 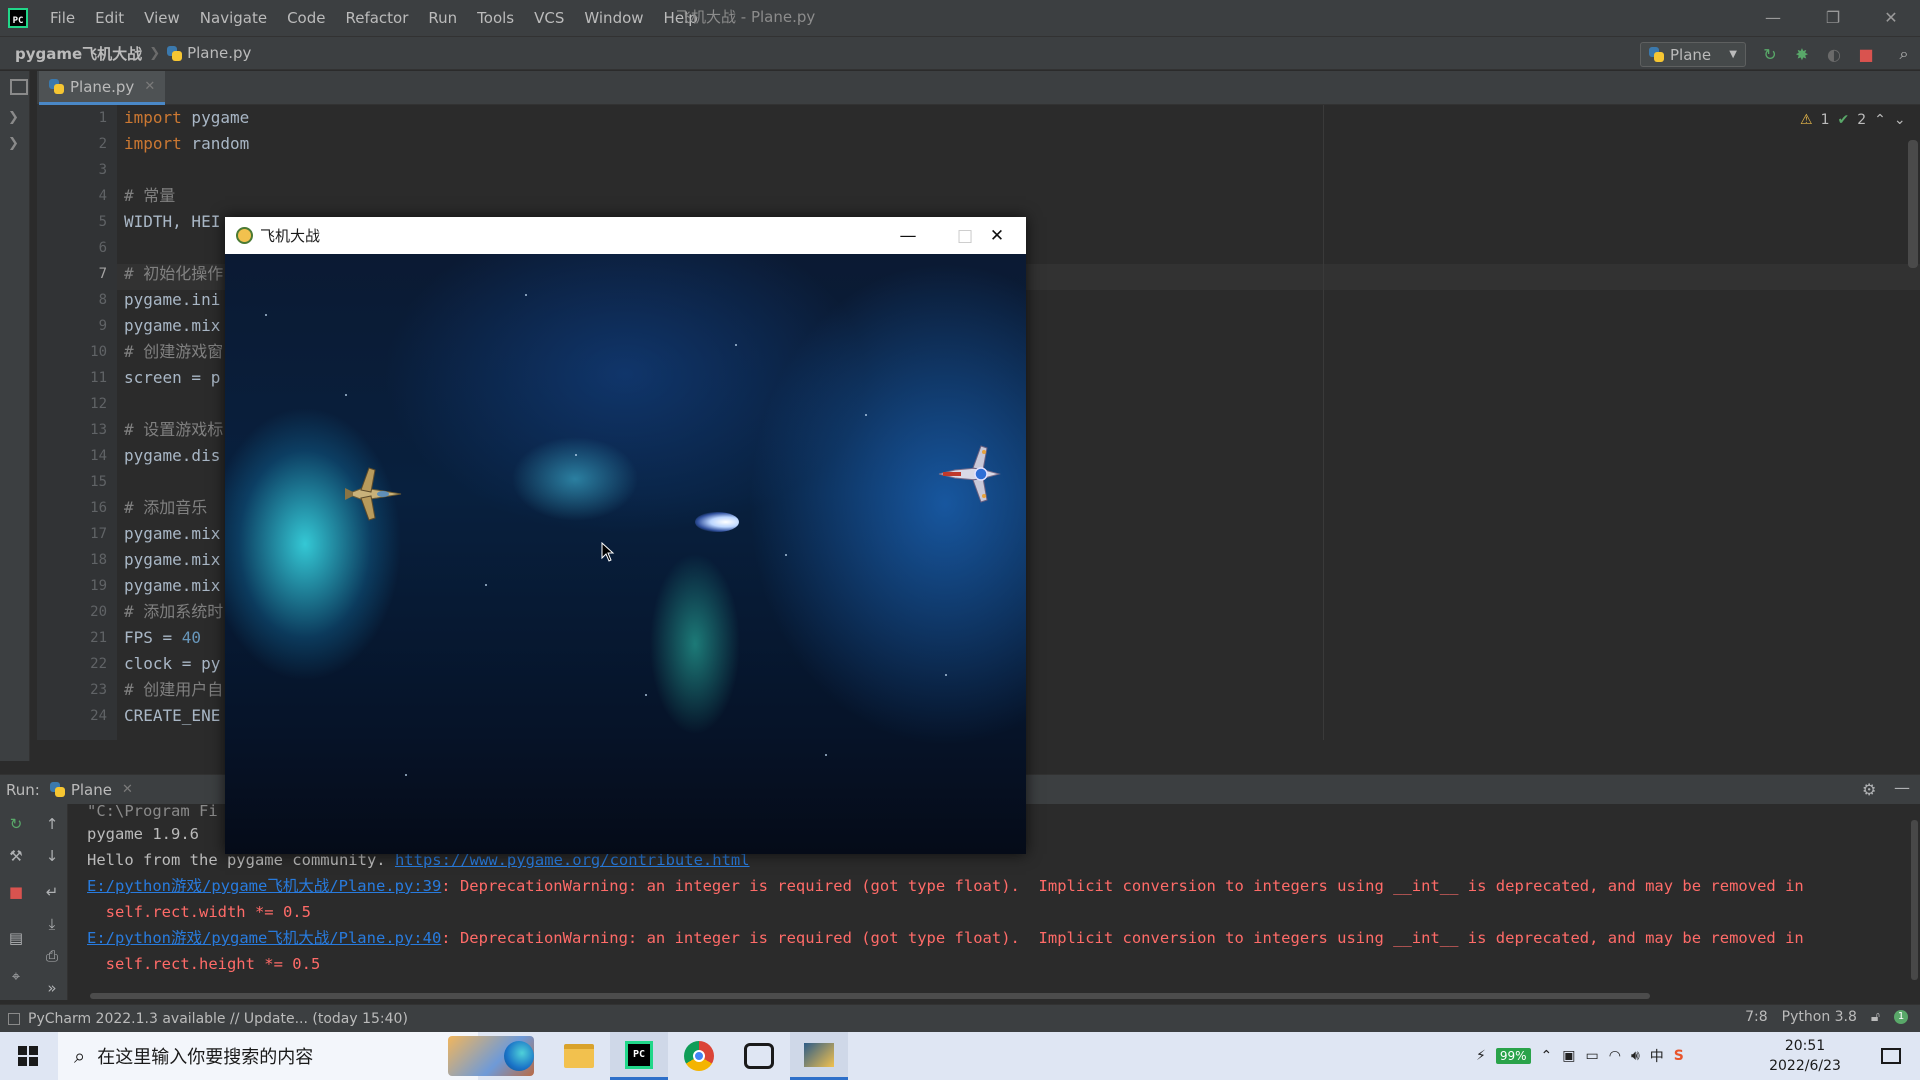 What do you see at coordinates (19, 87) in the screenshot?
I see `project-panel-icon` at bounding box center [19, 87].